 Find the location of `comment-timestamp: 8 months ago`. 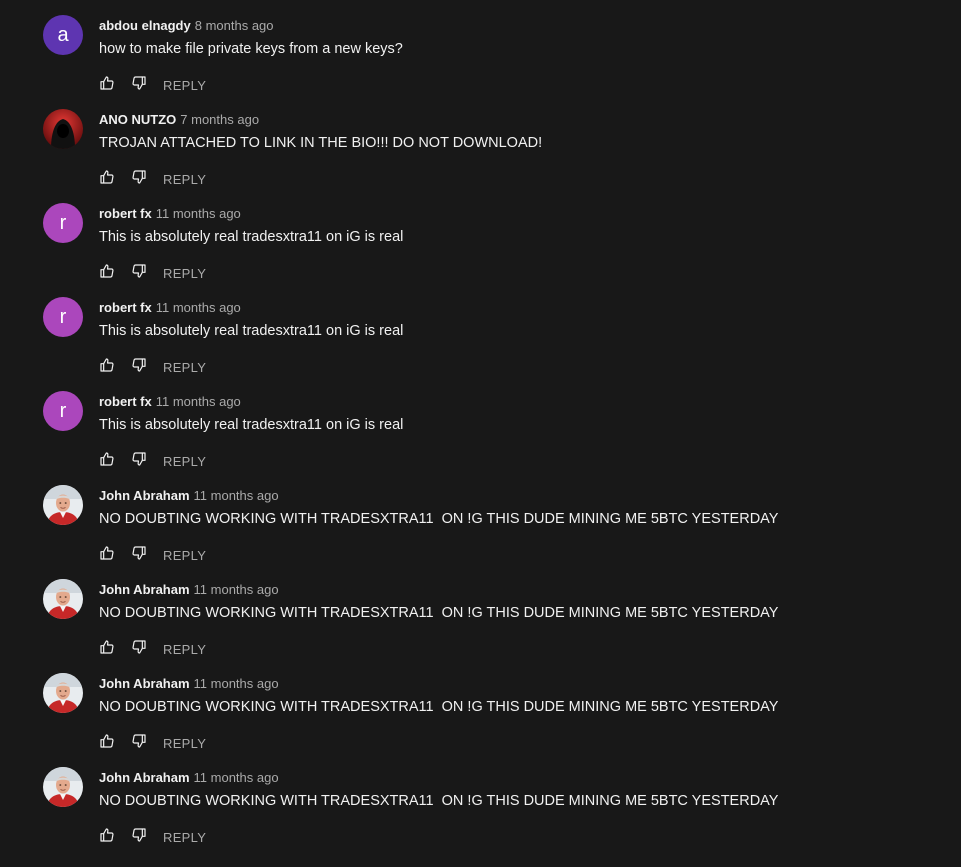

comment-timestamp: 8 months ago is located at coordinates (234, 25).